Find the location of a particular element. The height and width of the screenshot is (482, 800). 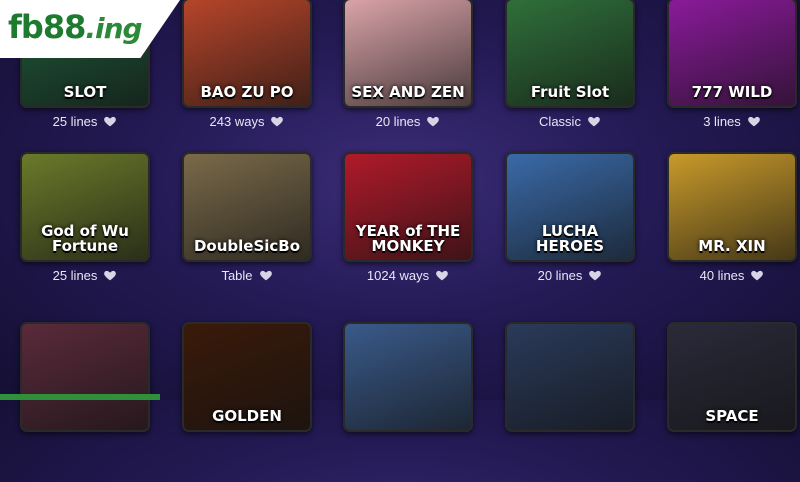

game-title: 777 WILD is located at coordinates (732, 92).